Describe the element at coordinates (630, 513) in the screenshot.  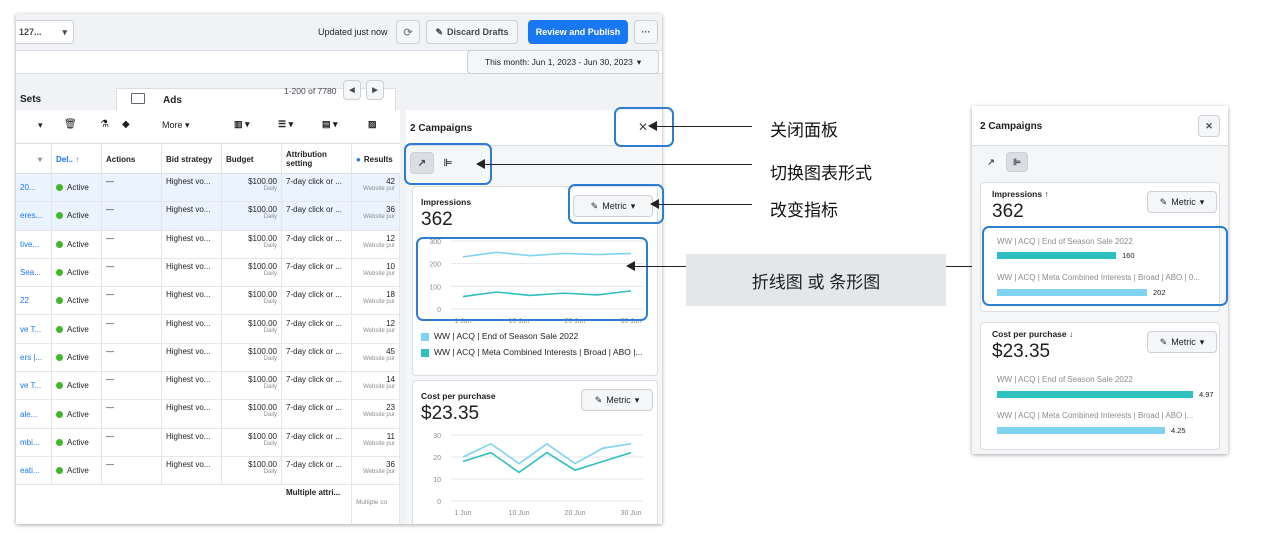
I see `x-tick-label: 30 Jun` at that location.